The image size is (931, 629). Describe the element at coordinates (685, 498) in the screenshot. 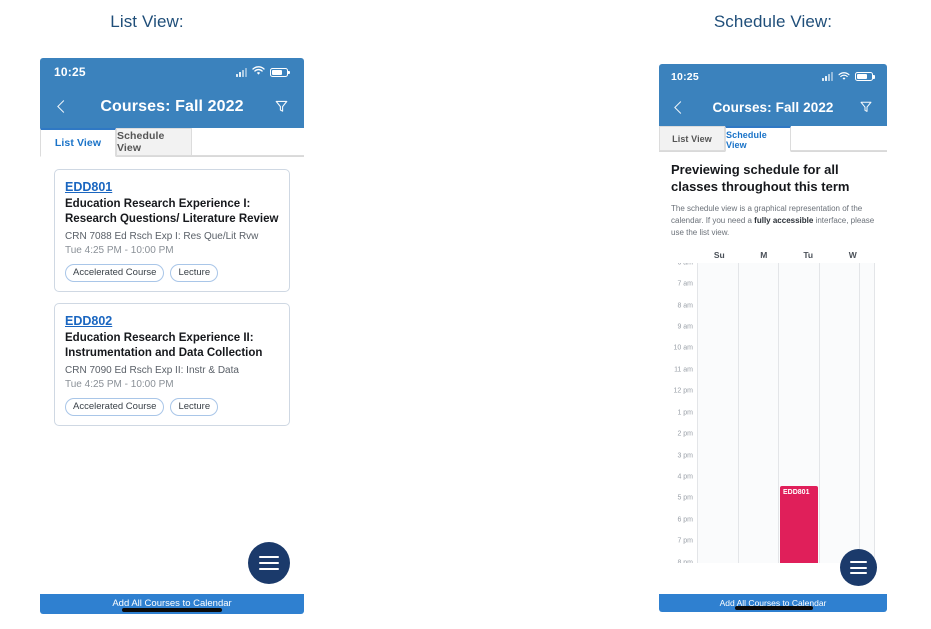

I see `time-label: 5 pm` at that location.